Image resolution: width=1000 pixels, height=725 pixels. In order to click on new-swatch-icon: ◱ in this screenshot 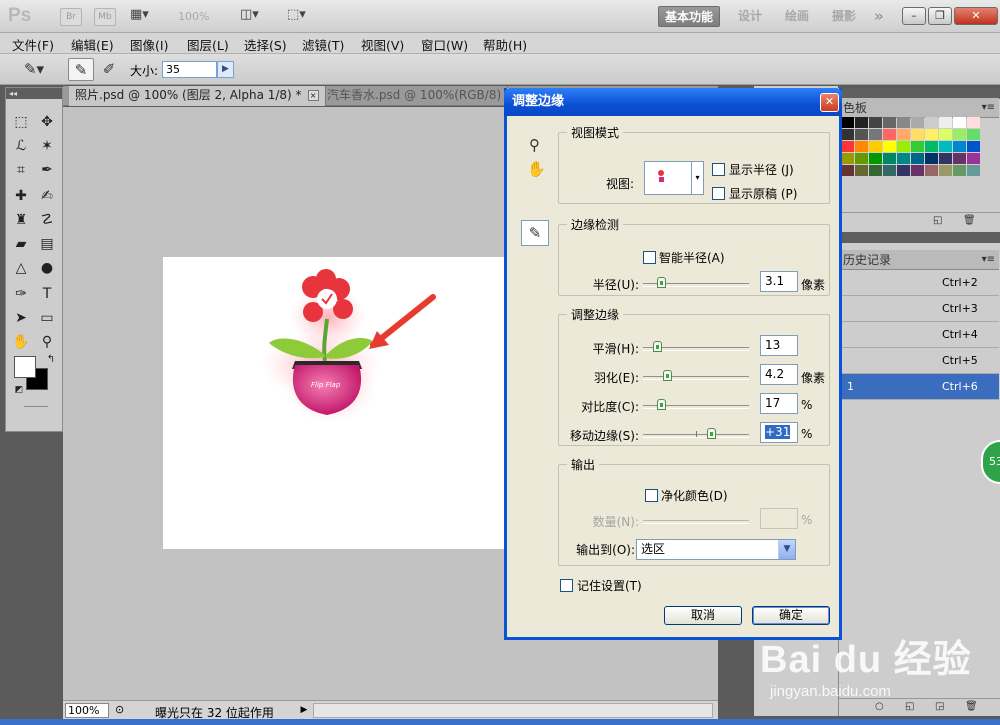, I will do `click(937, 220)`.